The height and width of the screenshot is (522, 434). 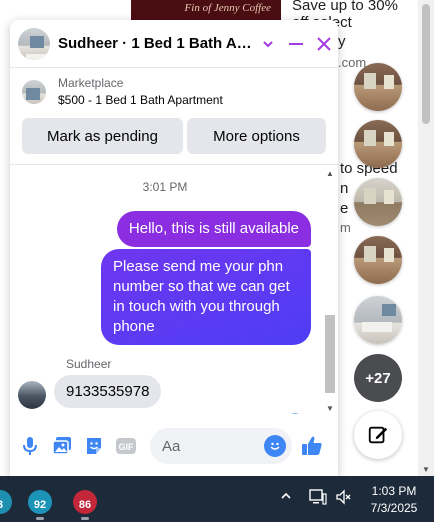 What do you see at coordinates (344, 208) in the screenshot?
I see `ad-text-line: e` at bounding box center [344, 208].